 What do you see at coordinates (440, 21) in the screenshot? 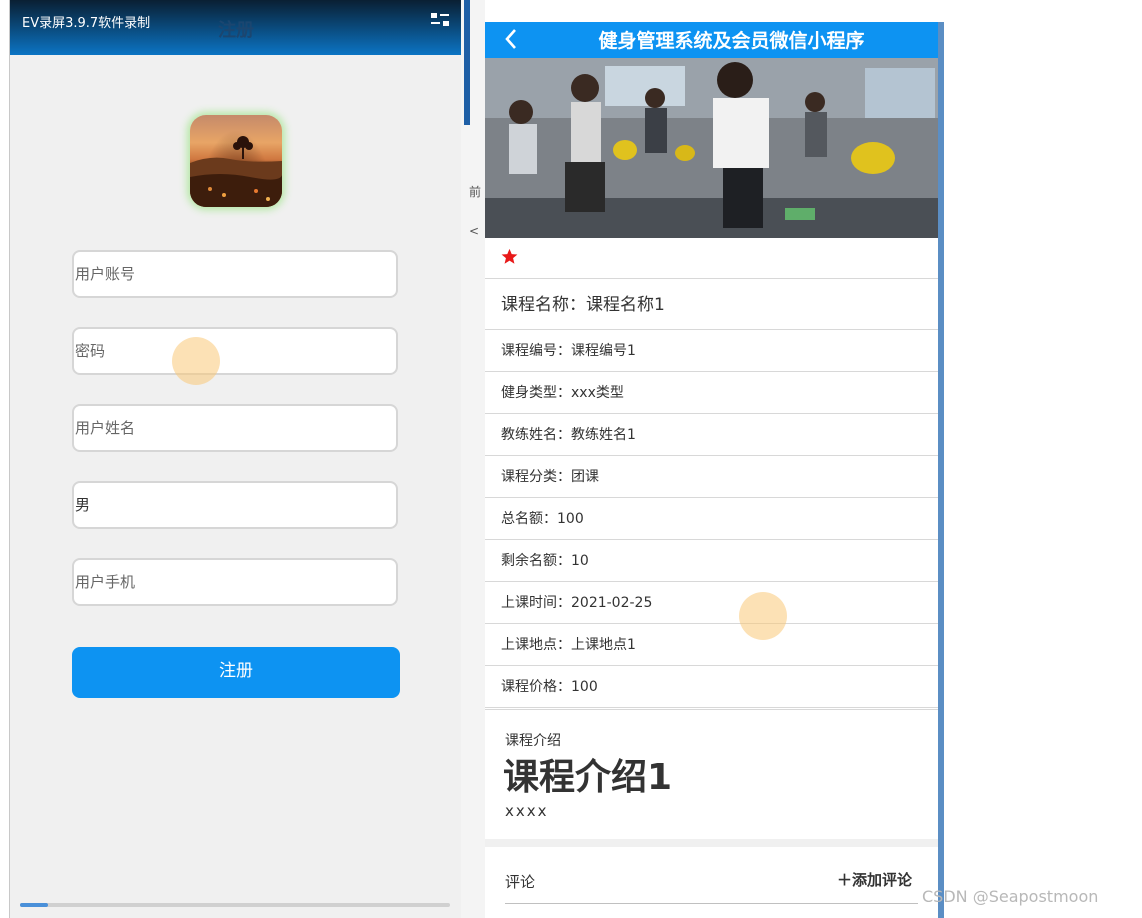
I see `menu-grid-icon` at bounding box center [440, 21].